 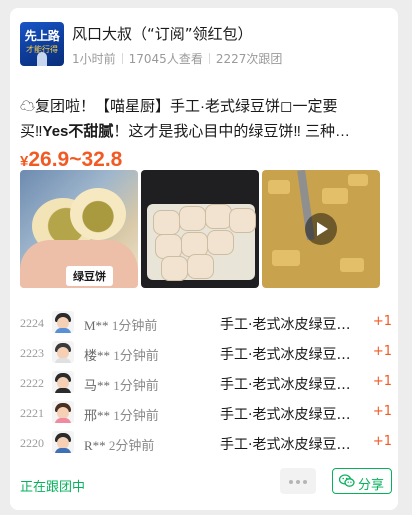 I want to click on buyer-info: R** 2分钟前, so click(x=119, y=444).